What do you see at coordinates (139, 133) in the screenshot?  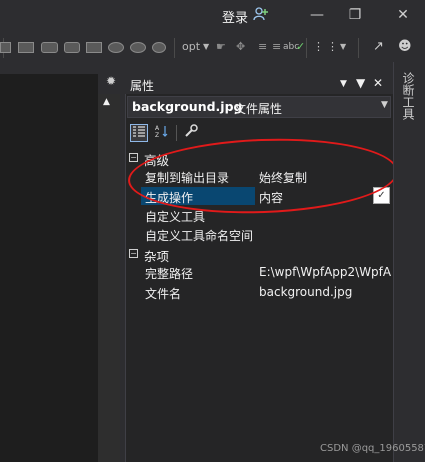 I see `categorized-icon` at bounding box center [139, 133].